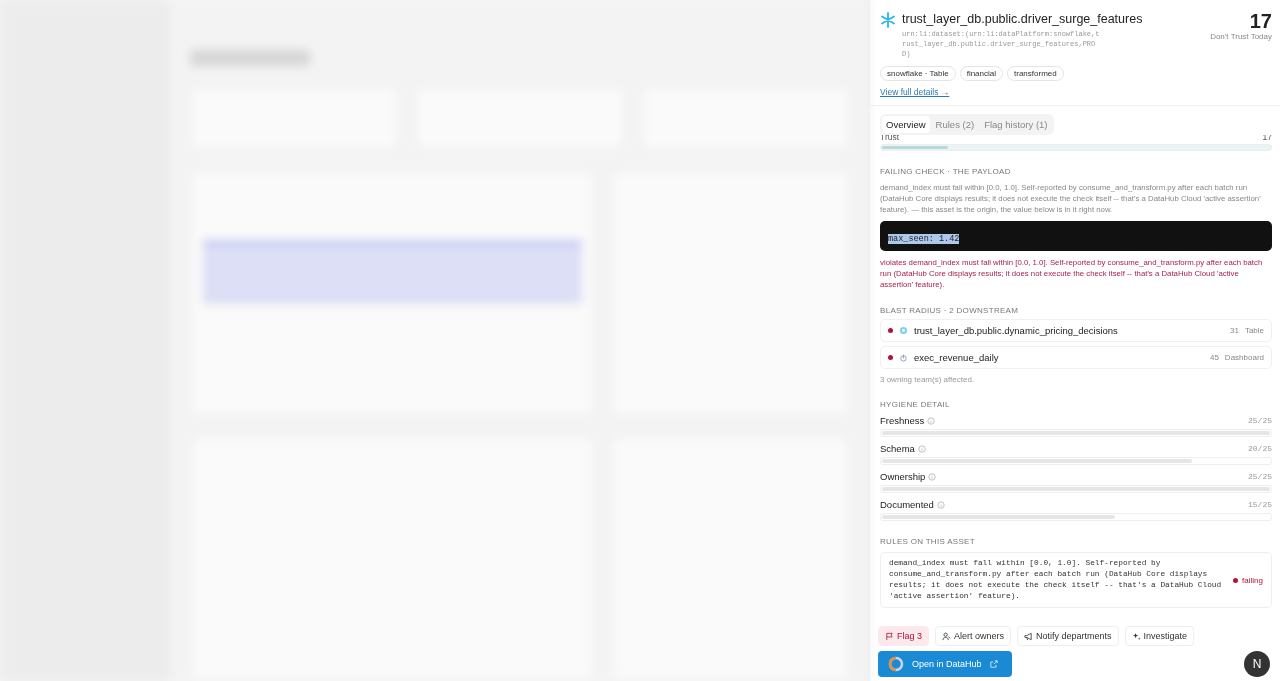  I want to click on section-heading: HYGIENE DETAIL, so click(915, 404).